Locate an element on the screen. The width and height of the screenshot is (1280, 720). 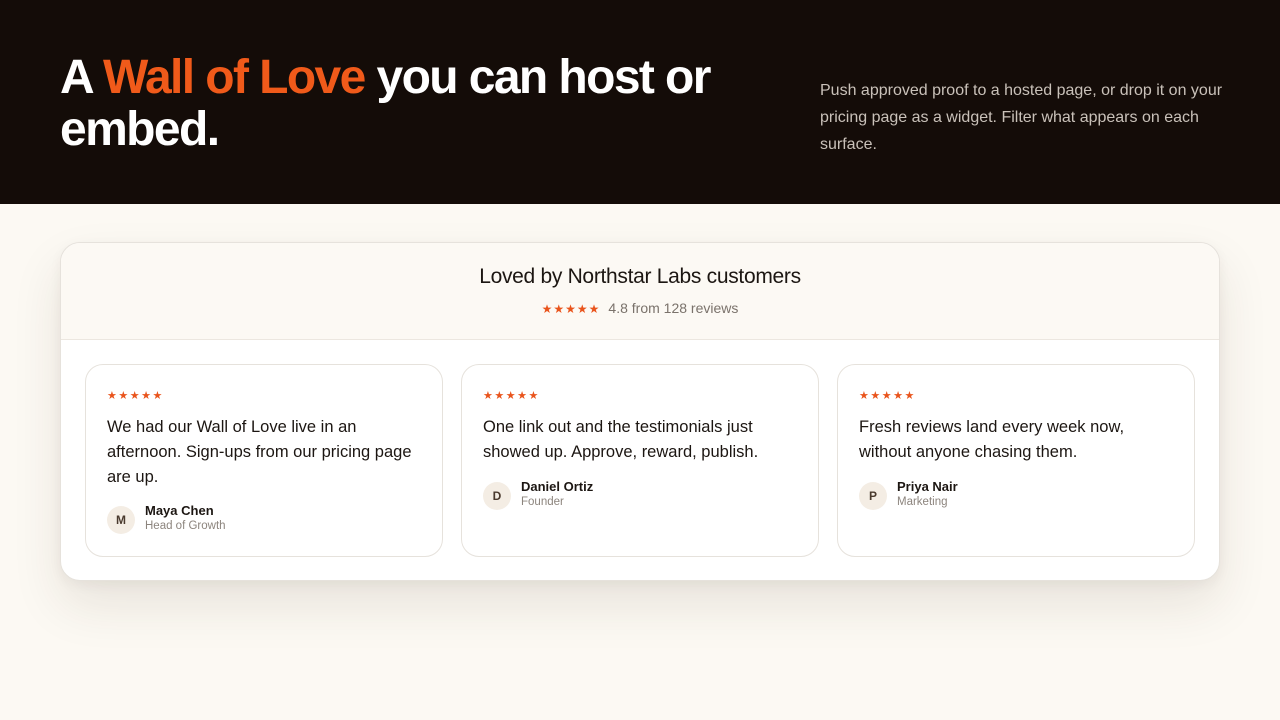
author-name: Daniel Ortiz is located at coordinates (557, 486).